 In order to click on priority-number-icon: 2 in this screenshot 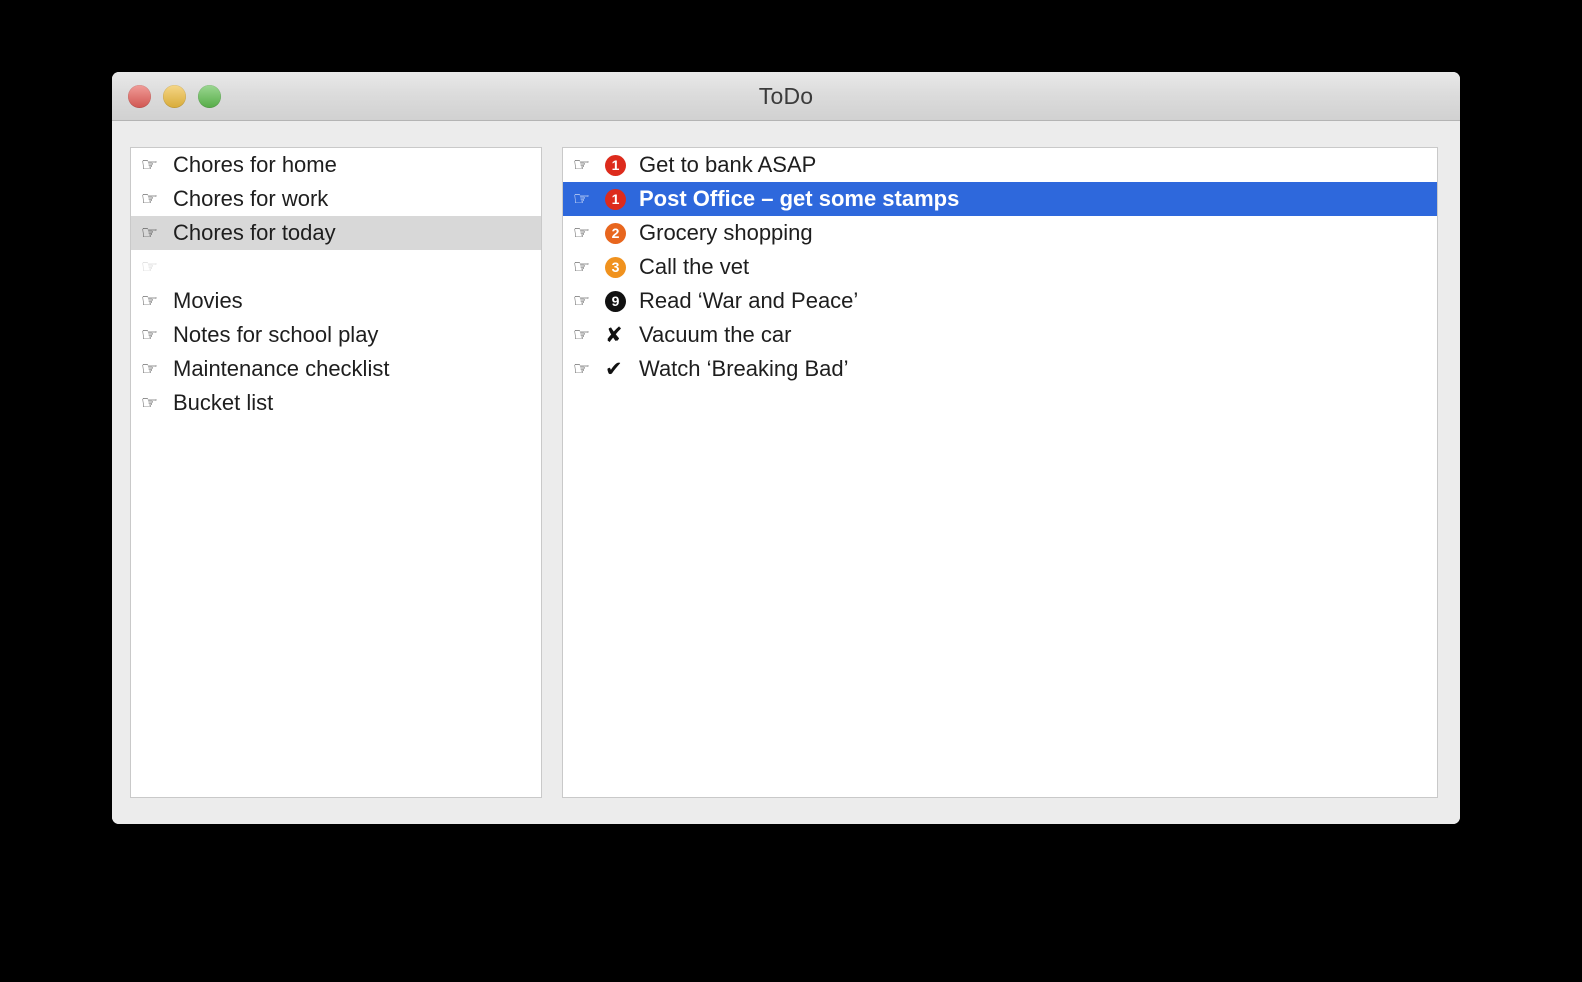, I will do `click(615, 233)`.